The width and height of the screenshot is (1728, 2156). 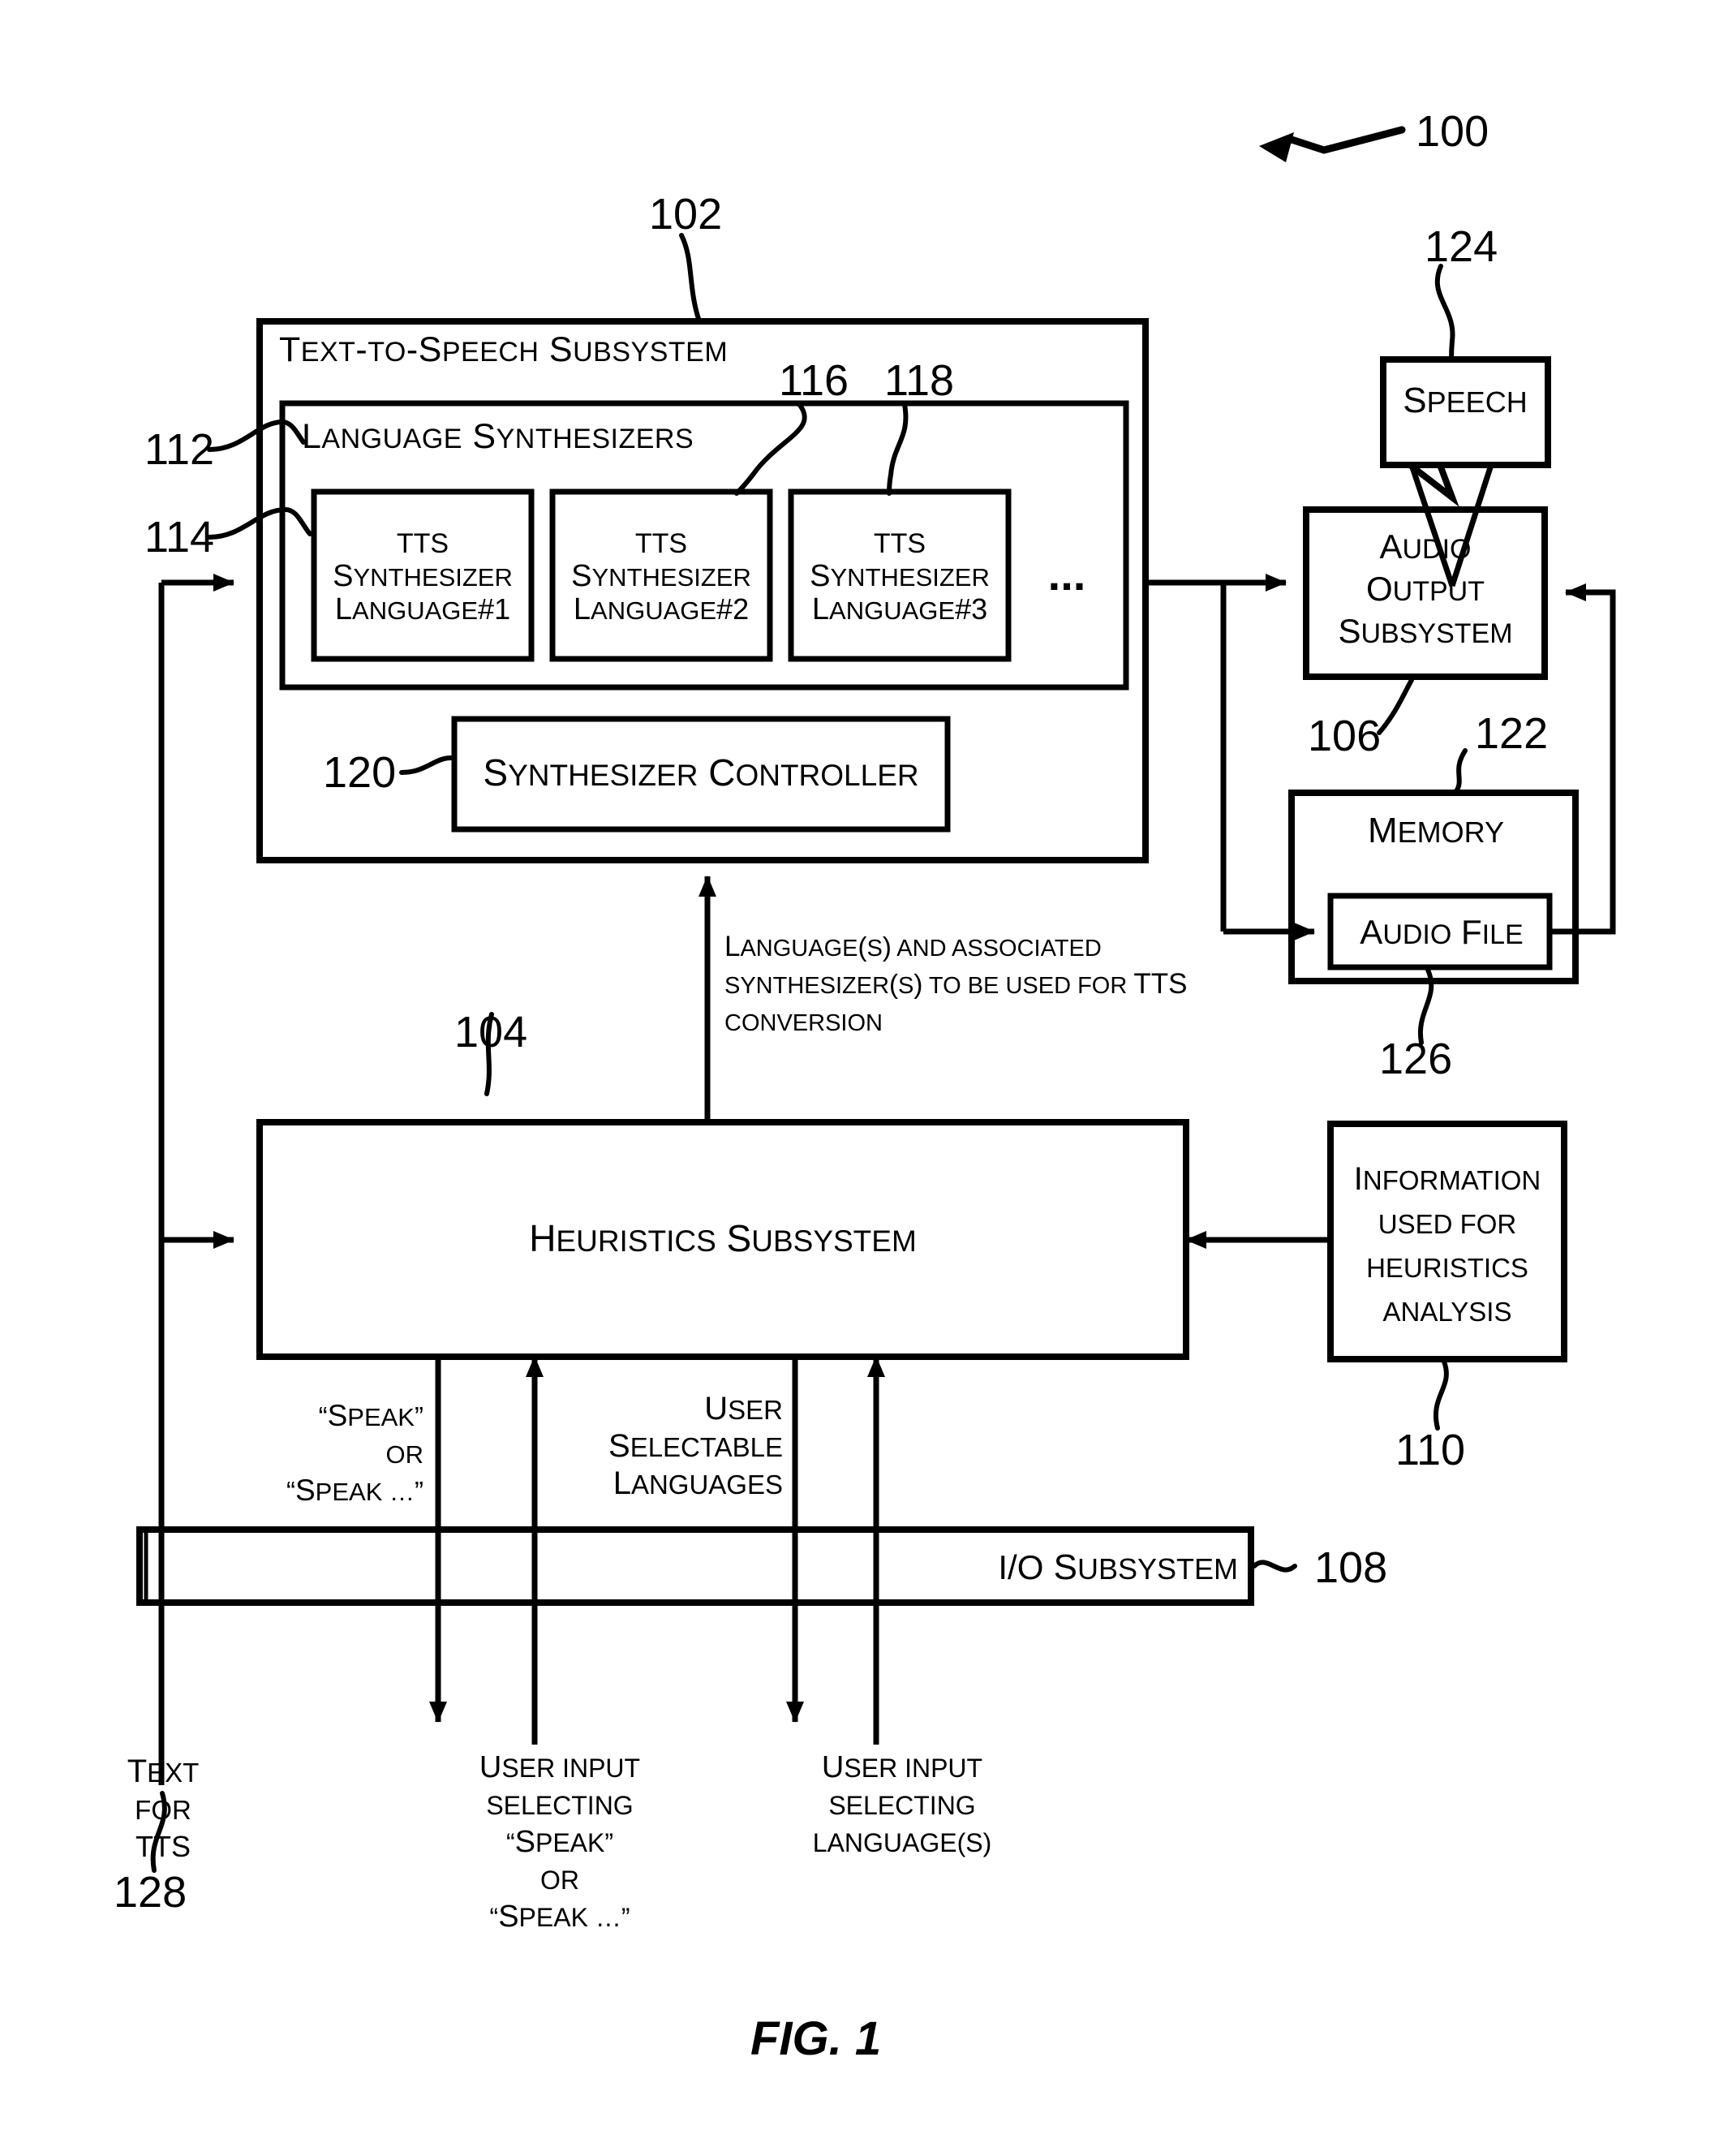 I want to click on synth-1-line3: LANGUAGE#1, so click(x=422, y=609).